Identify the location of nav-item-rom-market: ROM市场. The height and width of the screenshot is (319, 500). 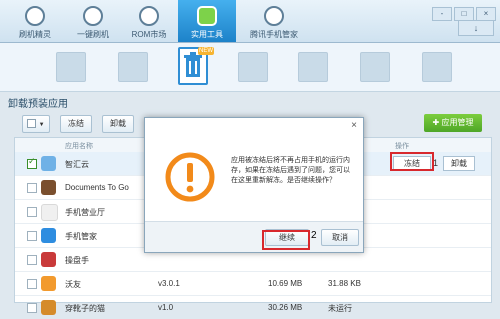
(149, 21).